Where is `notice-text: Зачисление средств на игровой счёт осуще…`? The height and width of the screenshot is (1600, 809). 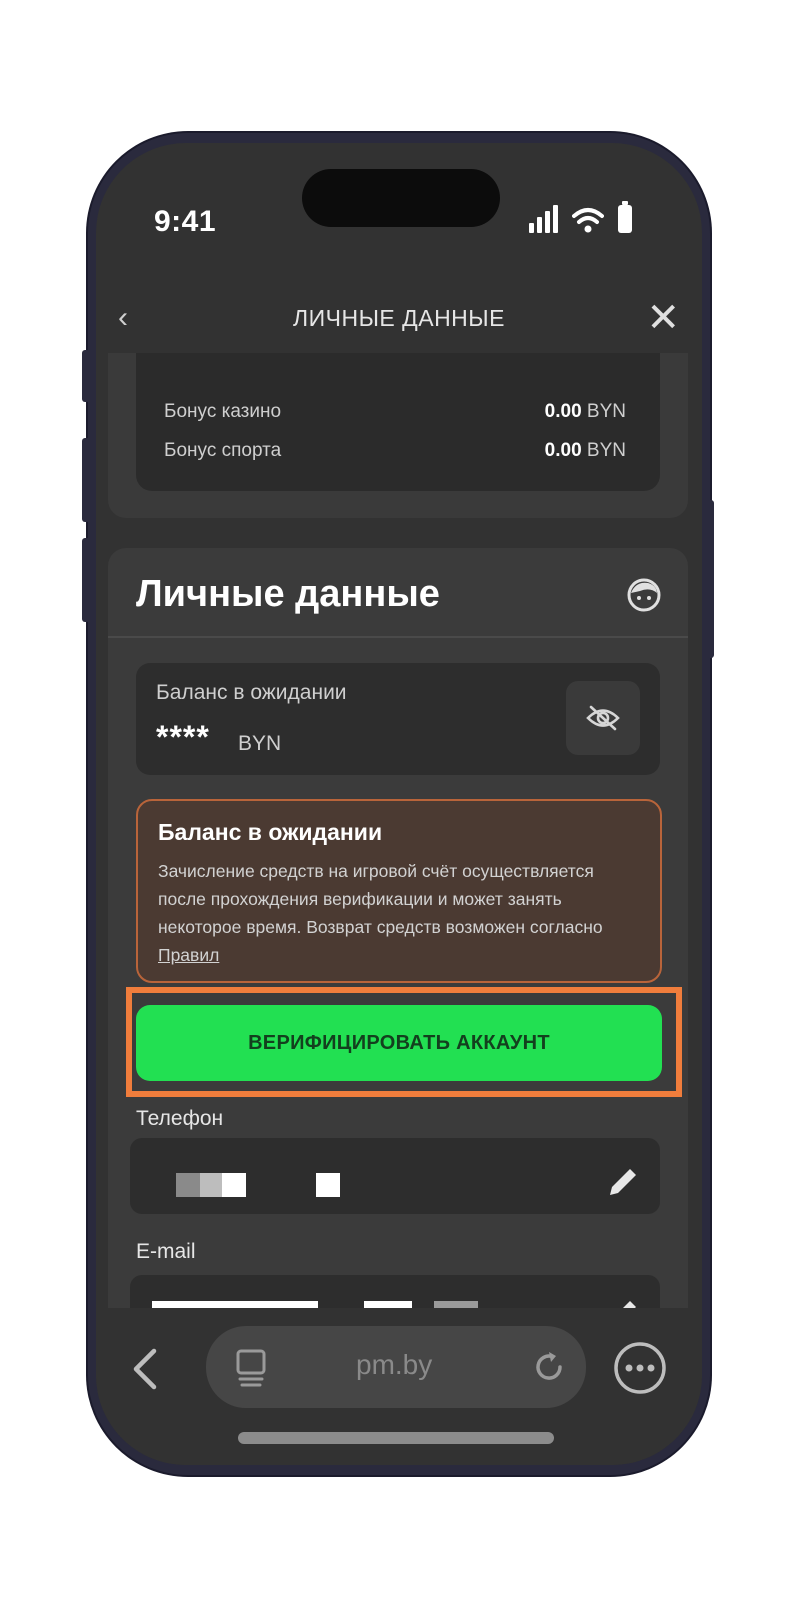
notice-text: Зачисление средств на игровой счёт осуще… is located at coordinates (380, 913).